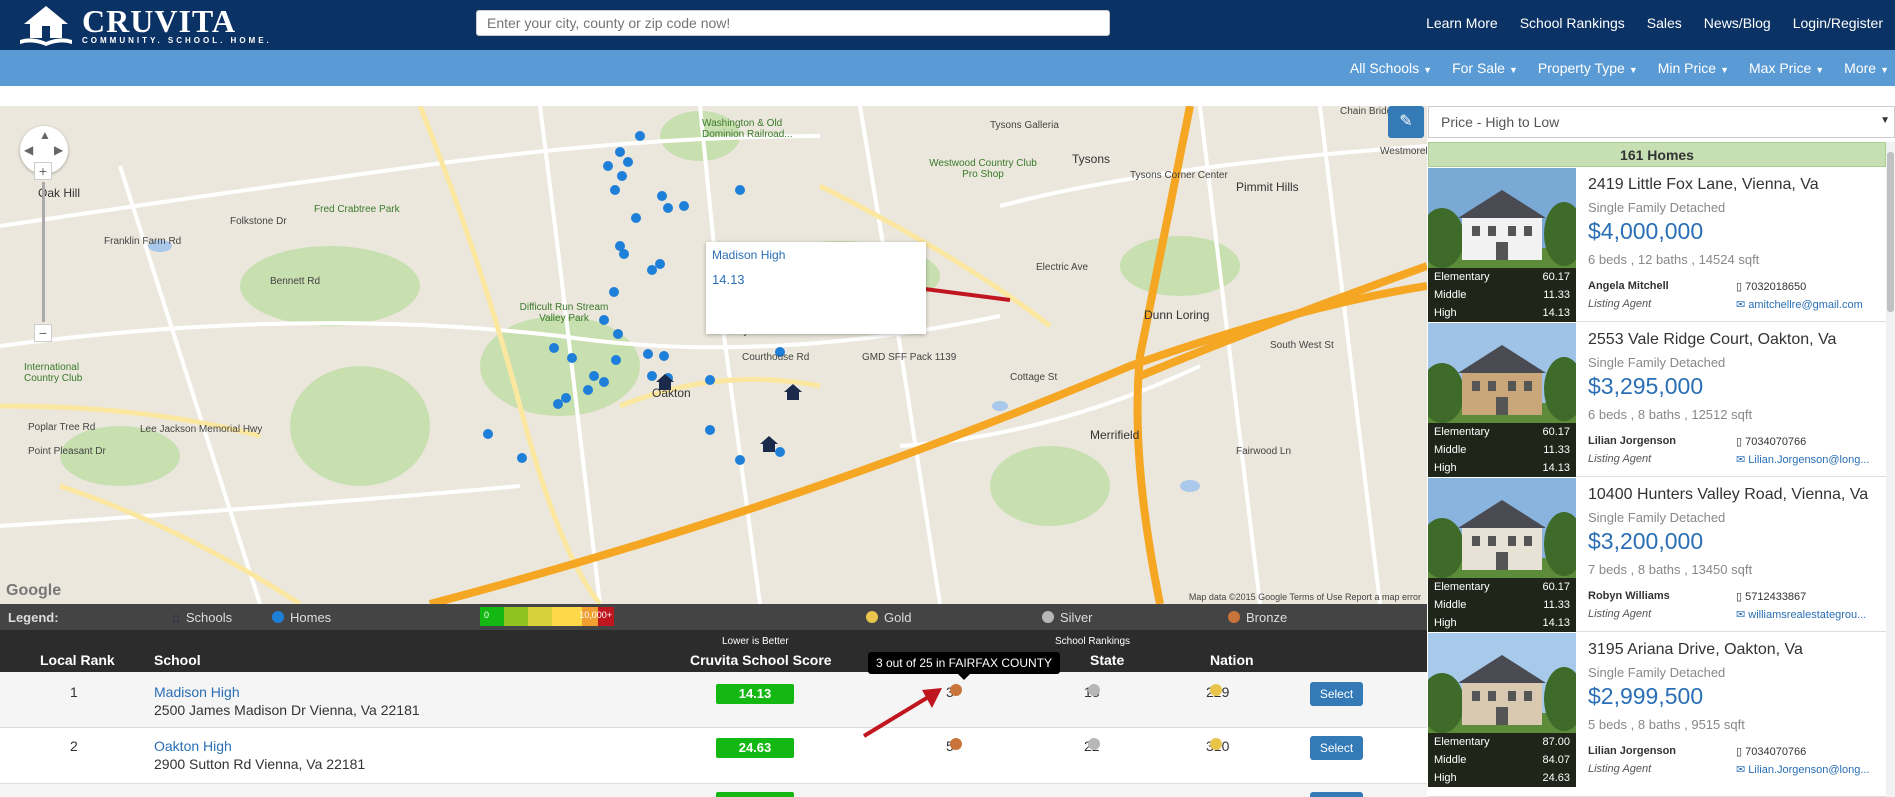  I want to click on col-school: School, so click(177, 660).